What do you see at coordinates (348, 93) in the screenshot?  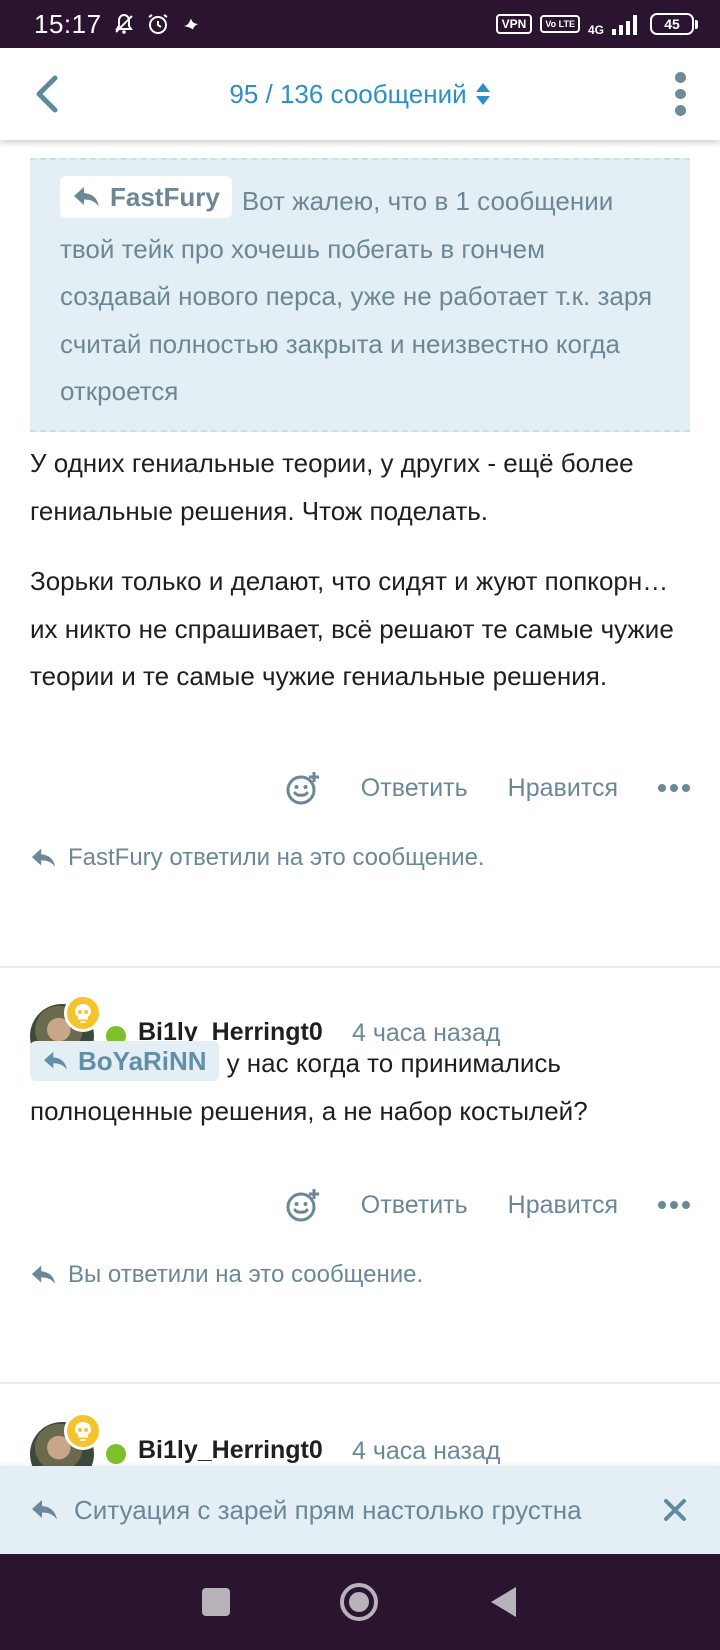 I see `page-title: 95 / 136 сообщений` at bounding box center [348, 93].